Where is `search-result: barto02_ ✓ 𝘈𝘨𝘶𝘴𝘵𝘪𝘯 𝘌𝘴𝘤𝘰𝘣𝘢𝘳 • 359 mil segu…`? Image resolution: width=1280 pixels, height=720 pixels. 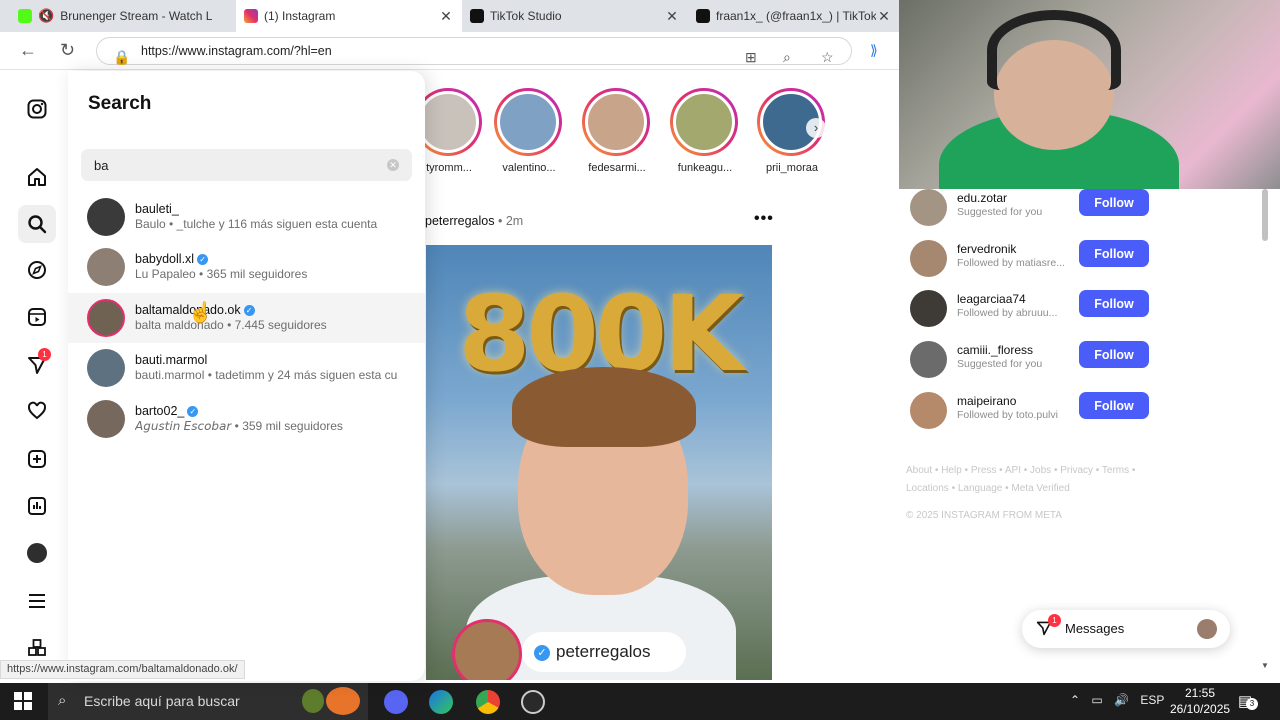 search-result: barto02_ ✓ 𝘈𝘨𝘶𝘴𝘵𝘪𝘯 𝘌𝘴𝘤𝘰𝘣𝘢𝘳 • 359 mil segu… is located at coordinates (246, 419).